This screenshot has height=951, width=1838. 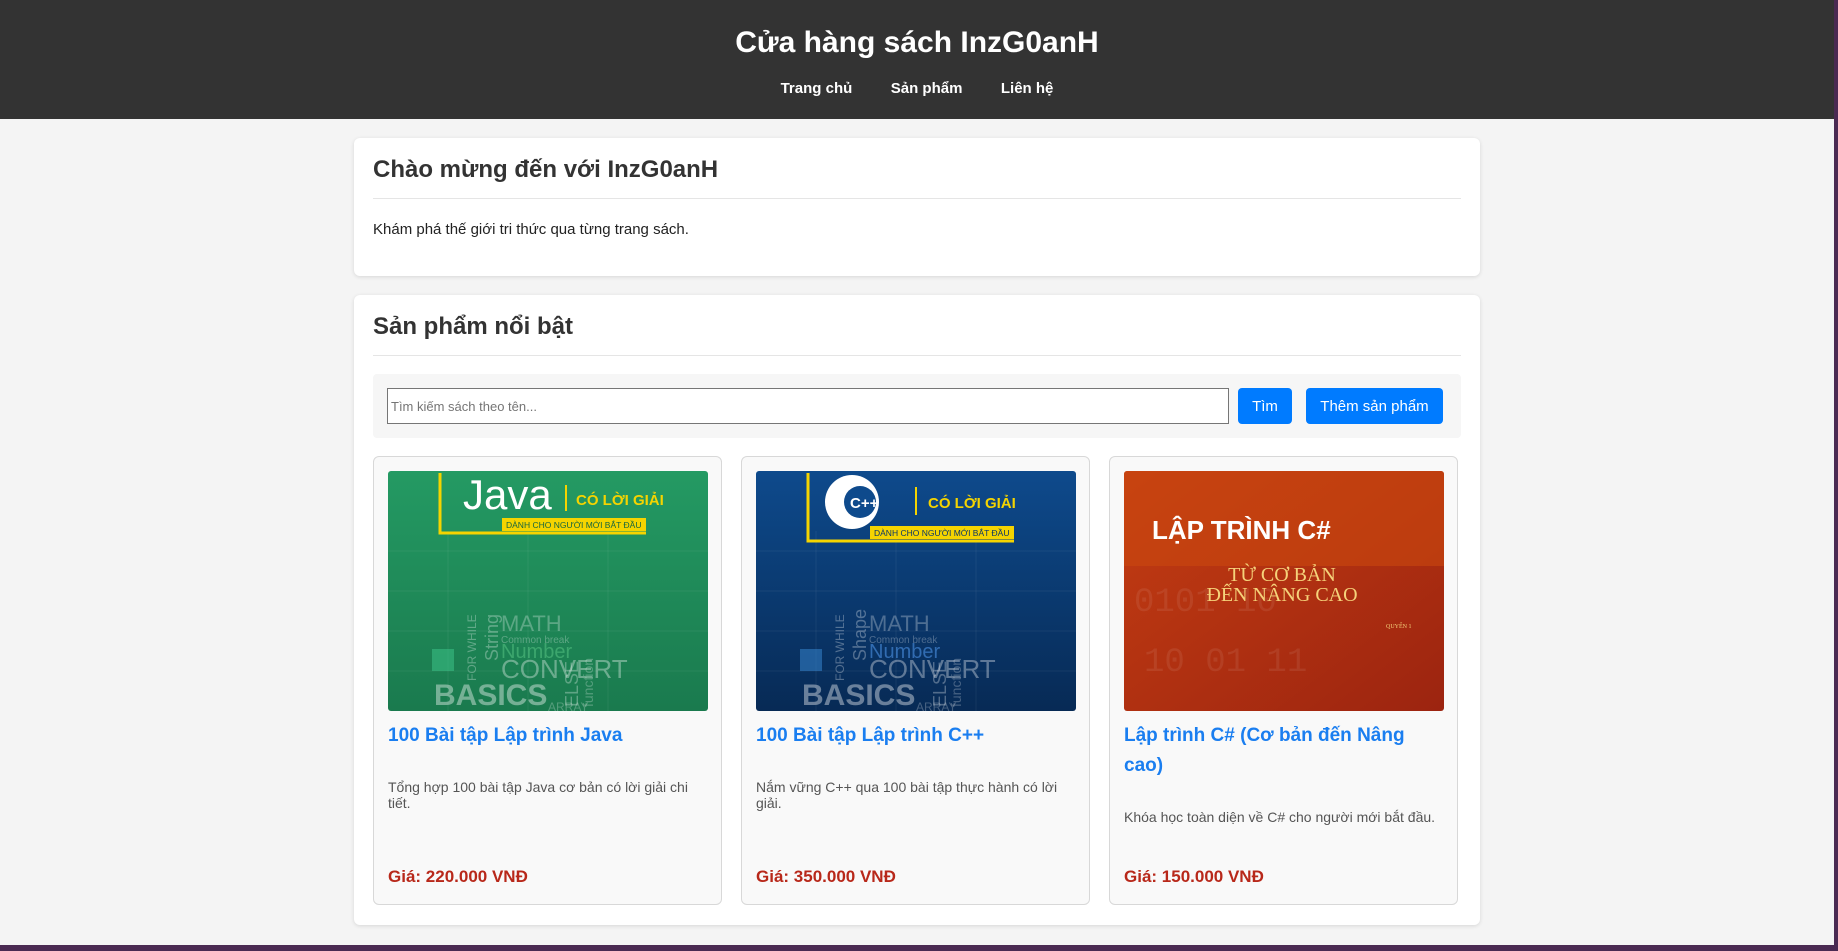 I want to click on cover-line1: TỪ CƠ BẢN, so click(x=1282, y=574).